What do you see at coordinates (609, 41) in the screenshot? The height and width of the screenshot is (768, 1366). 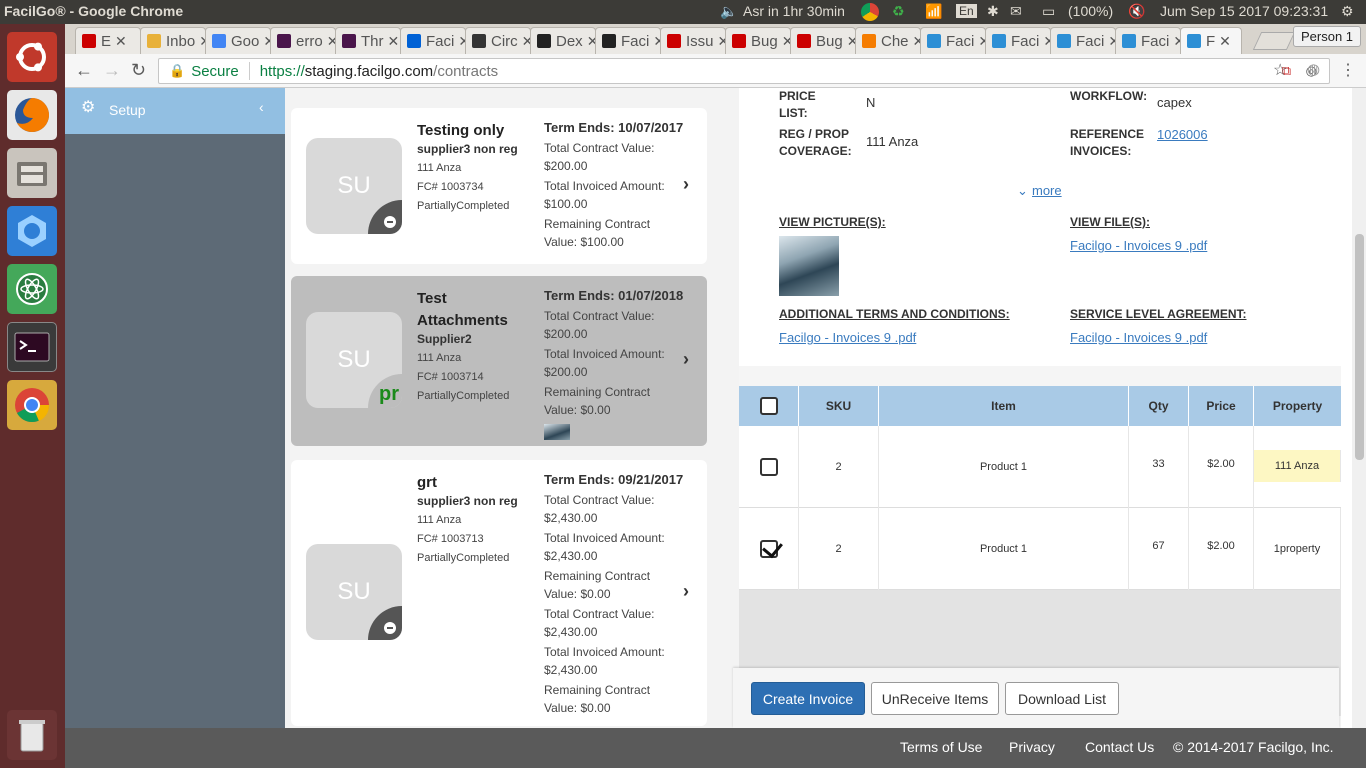 I see `github-icon` at bounding box center [609, 41].